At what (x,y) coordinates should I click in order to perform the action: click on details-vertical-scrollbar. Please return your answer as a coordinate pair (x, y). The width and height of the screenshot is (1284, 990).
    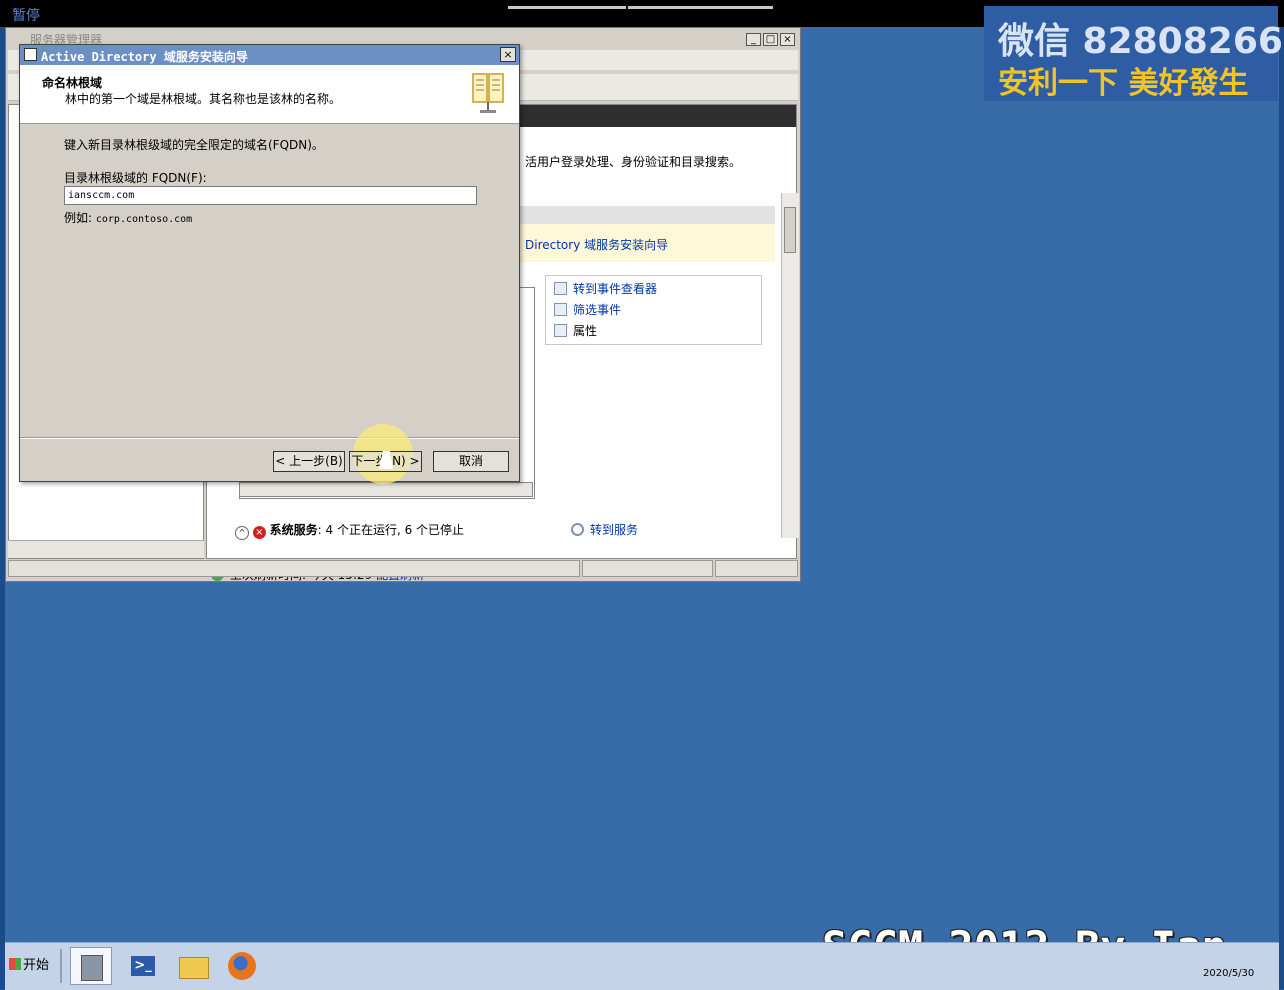
    Looking at the image, I should click on (790, 365).